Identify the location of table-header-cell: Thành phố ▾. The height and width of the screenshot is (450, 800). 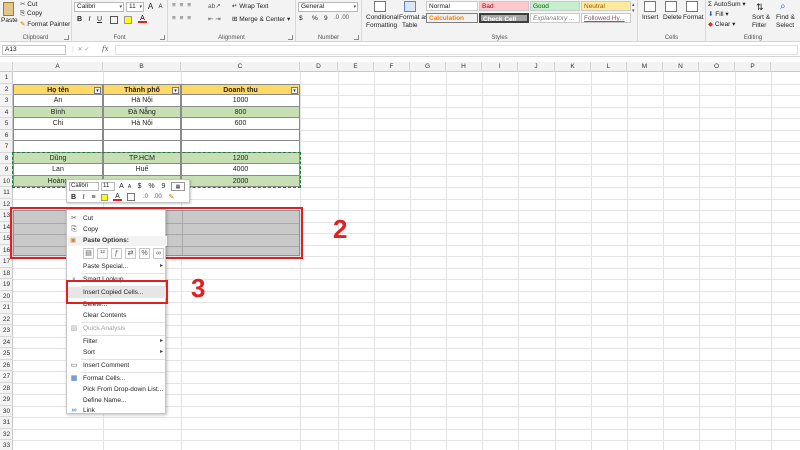
(142, 89).